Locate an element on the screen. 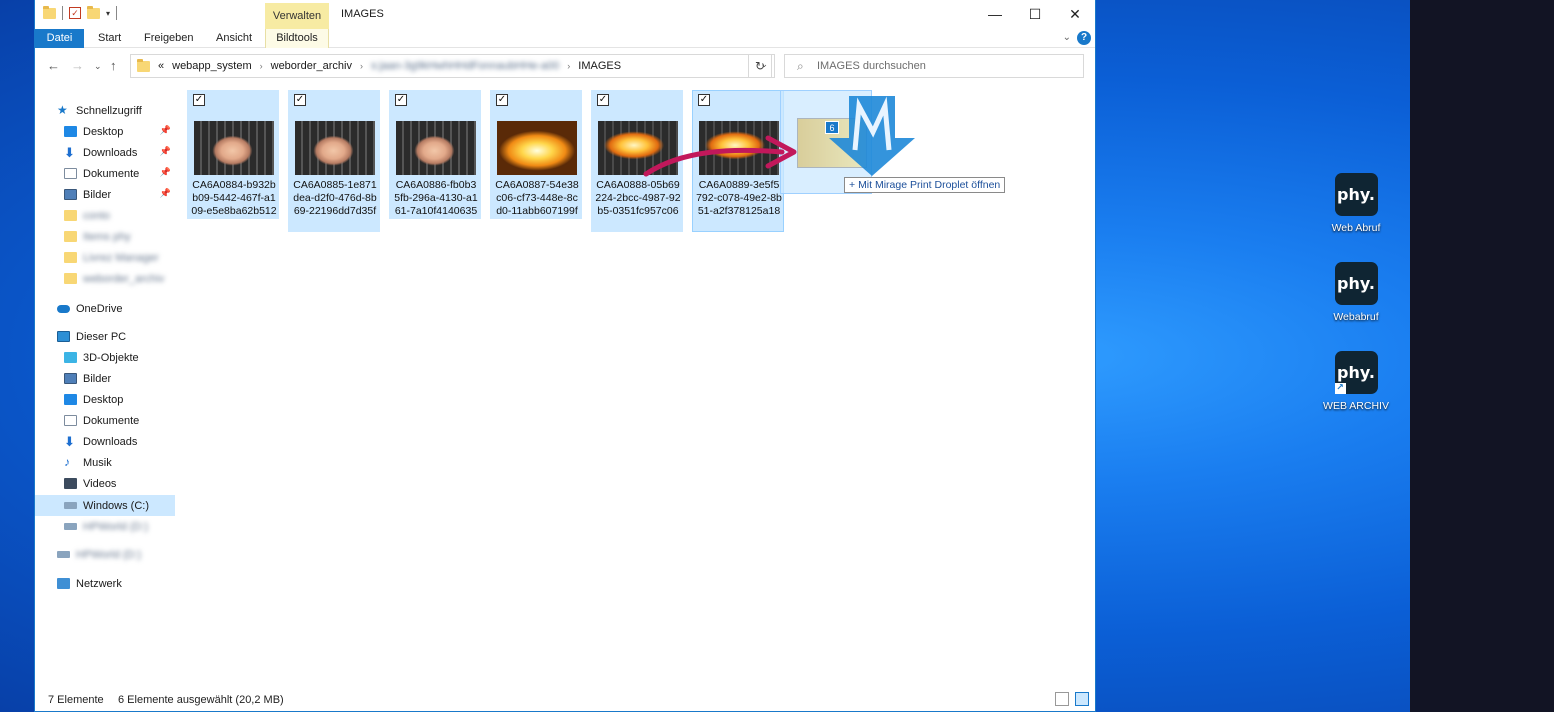  sidebar-item-desktop: Desktop is located at coordinates (105, 399).